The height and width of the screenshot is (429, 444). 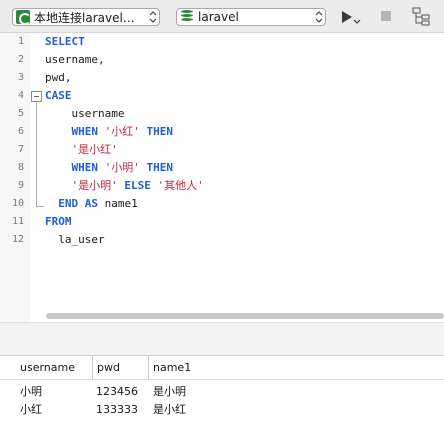 I want to click on sql-token: la_user, so click(x=75, y=239).